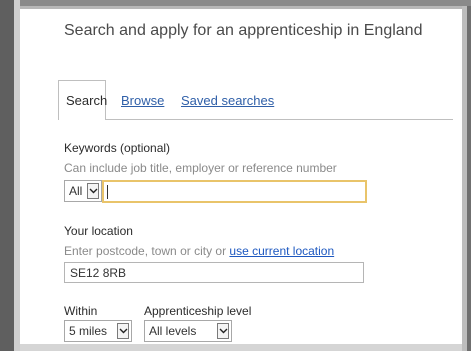 The height and width of the screenshot is (351, 471). I want to click on window-border-top-inner, so click(245, 7).